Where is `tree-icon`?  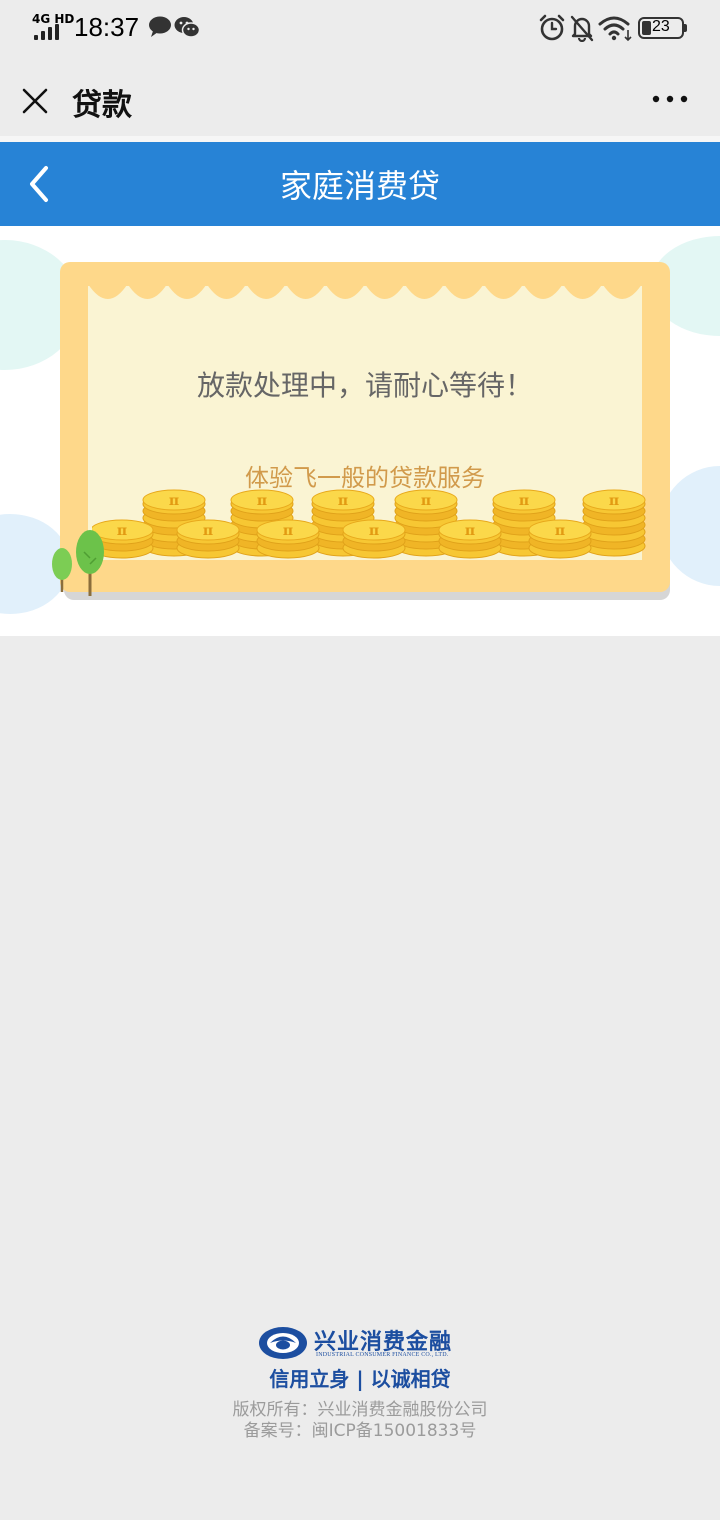
tree-icon is located at coordinates (78, 563).